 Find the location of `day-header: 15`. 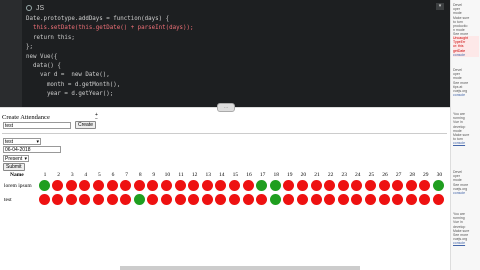

day-header: 15 is located at coordinates (235, 175).